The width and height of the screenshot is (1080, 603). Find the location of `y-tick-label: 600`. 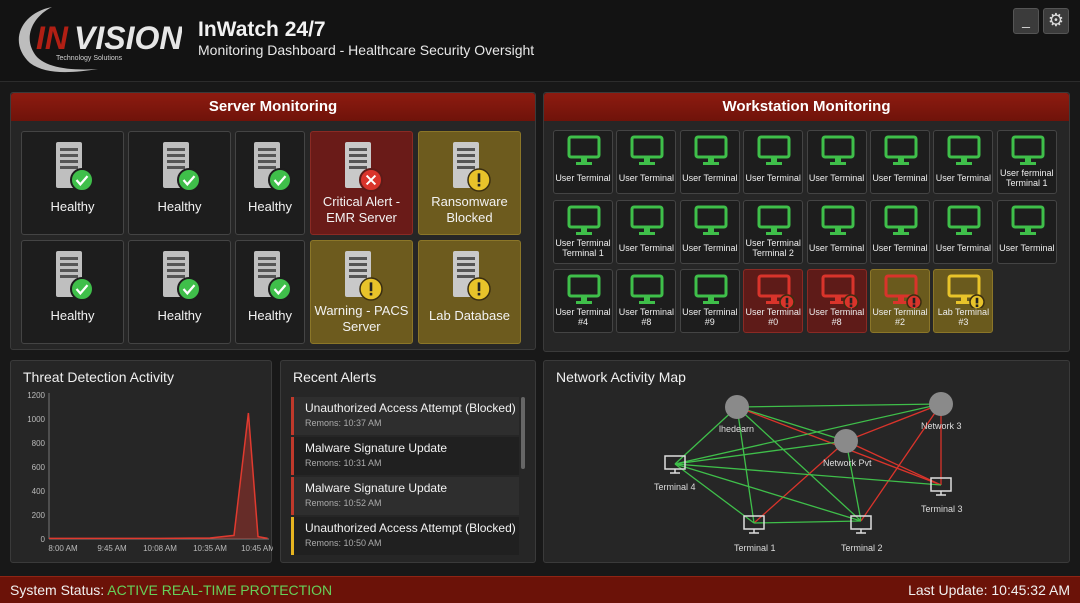

y-tick-label: 600 is located at coordinates (39, 467).